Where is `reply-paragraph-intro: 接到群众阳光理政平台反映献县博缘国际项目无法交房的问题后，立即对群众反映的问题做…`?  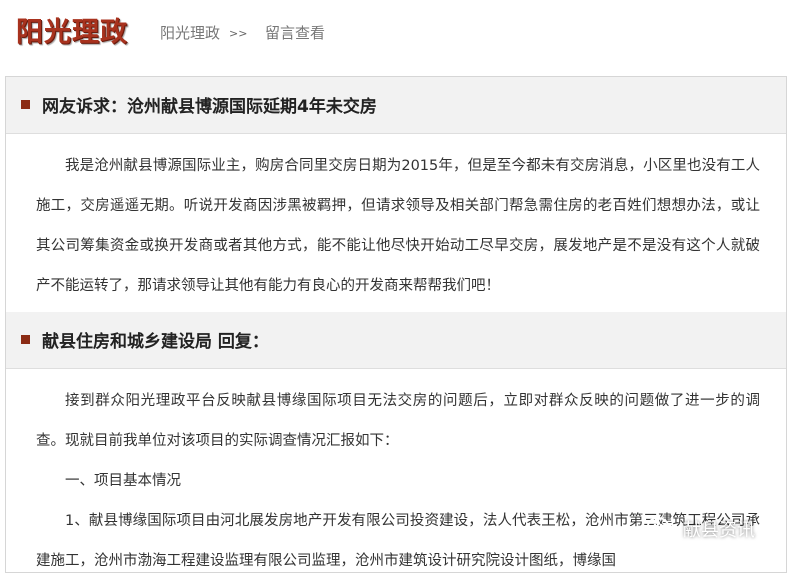 reply-paragraph-intro: 接到群众阳光理政平台反映献县博缘国际项目无法交房的问题后，立即对群众反映的问题做… is located at coordinates (398, 421).